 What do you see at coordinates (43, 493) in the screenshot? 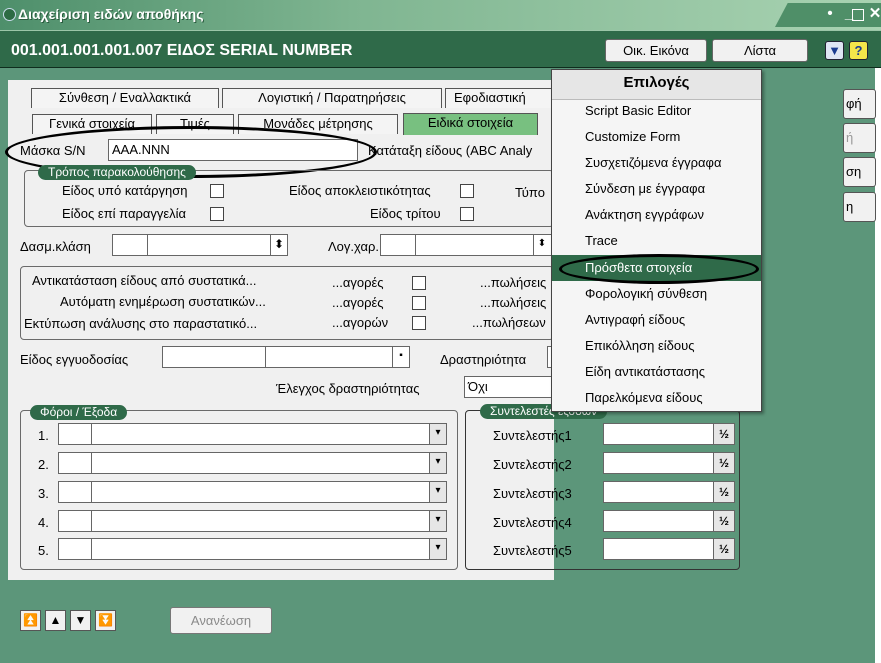
I see `tax-row-label-3: 3.` at bounding box center [43, 493].